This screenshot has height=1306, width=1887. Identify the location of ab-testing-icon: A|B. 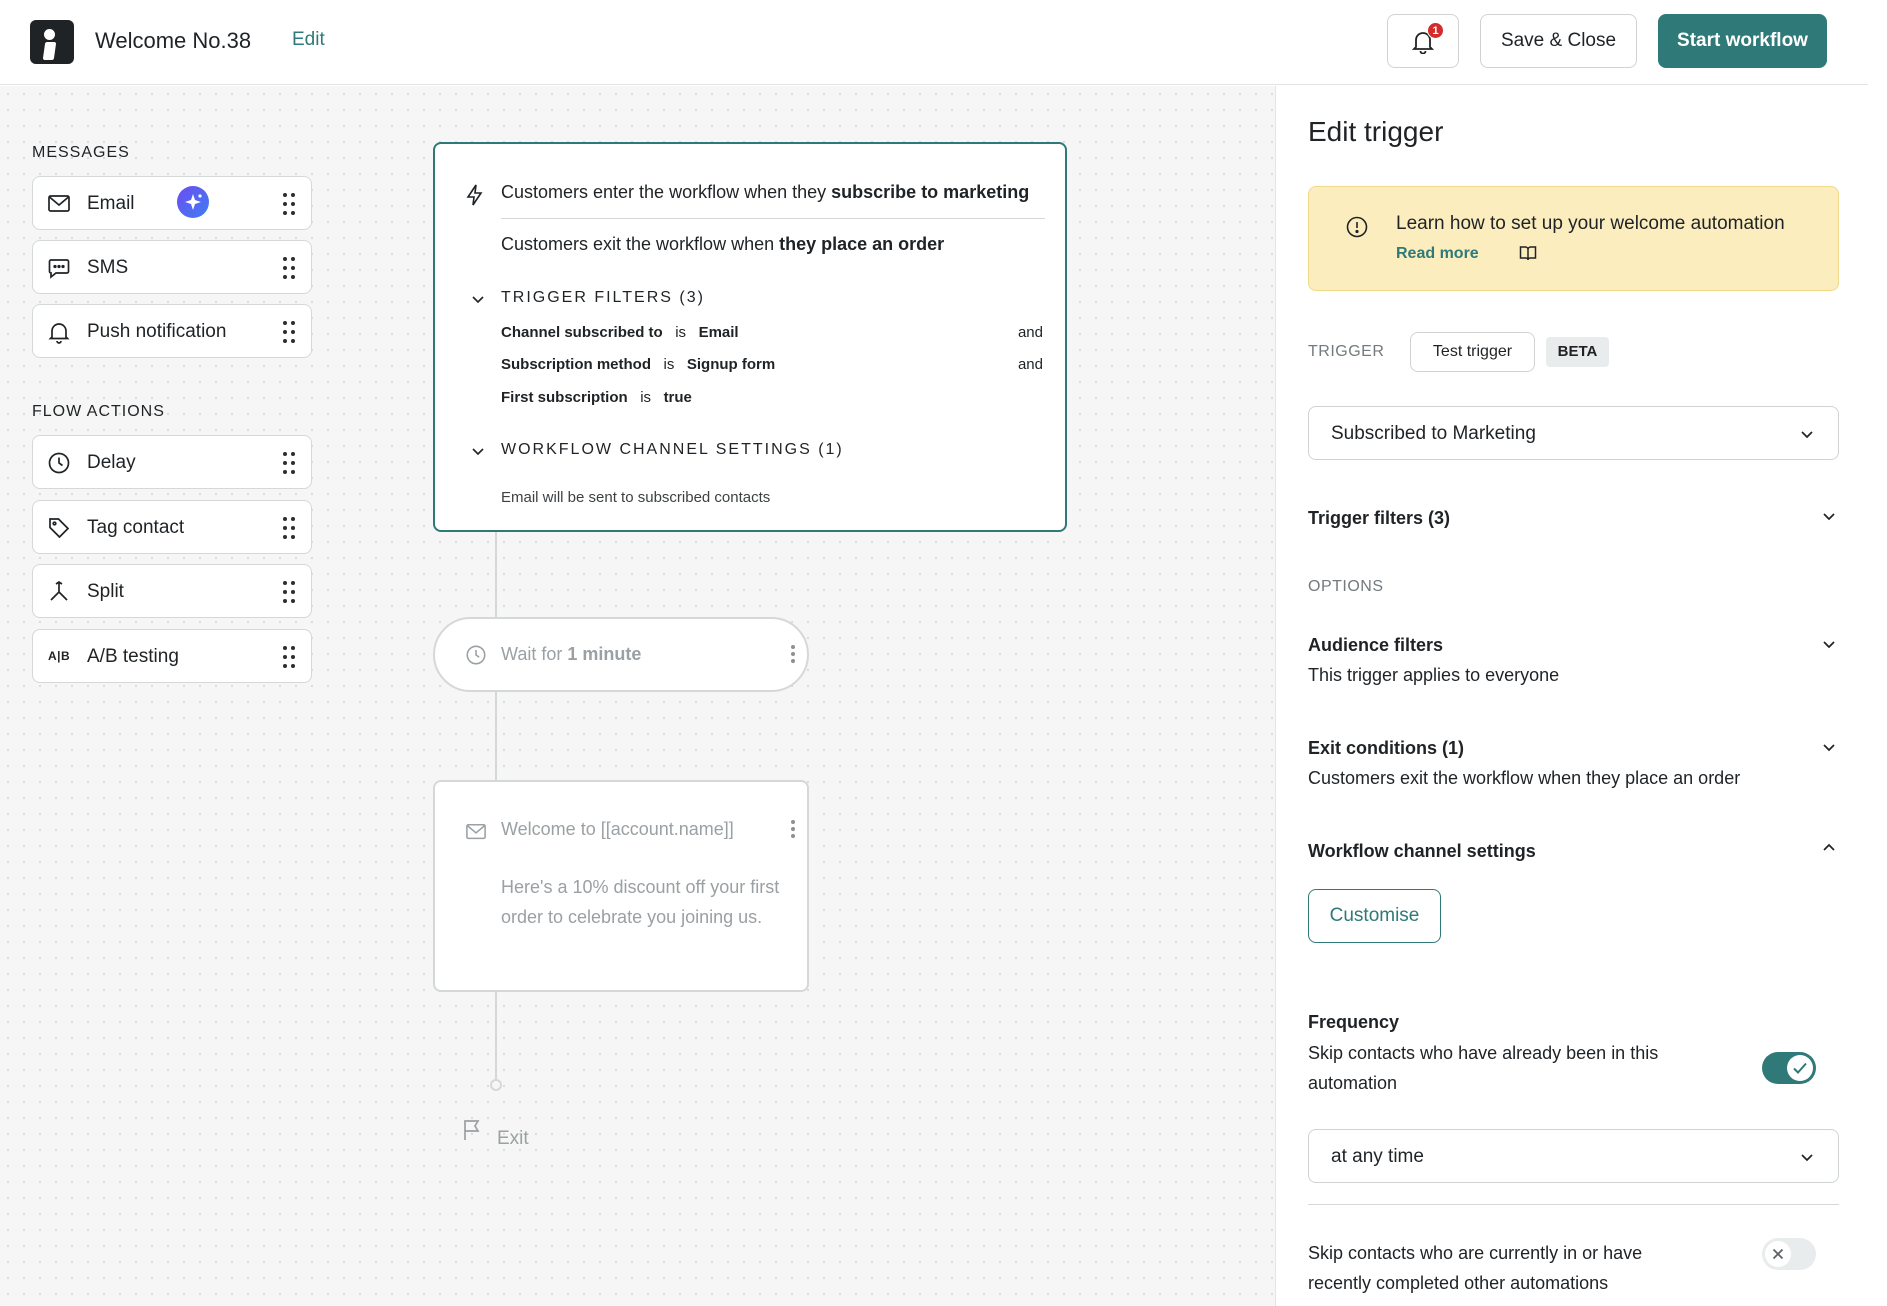
(59, 656).